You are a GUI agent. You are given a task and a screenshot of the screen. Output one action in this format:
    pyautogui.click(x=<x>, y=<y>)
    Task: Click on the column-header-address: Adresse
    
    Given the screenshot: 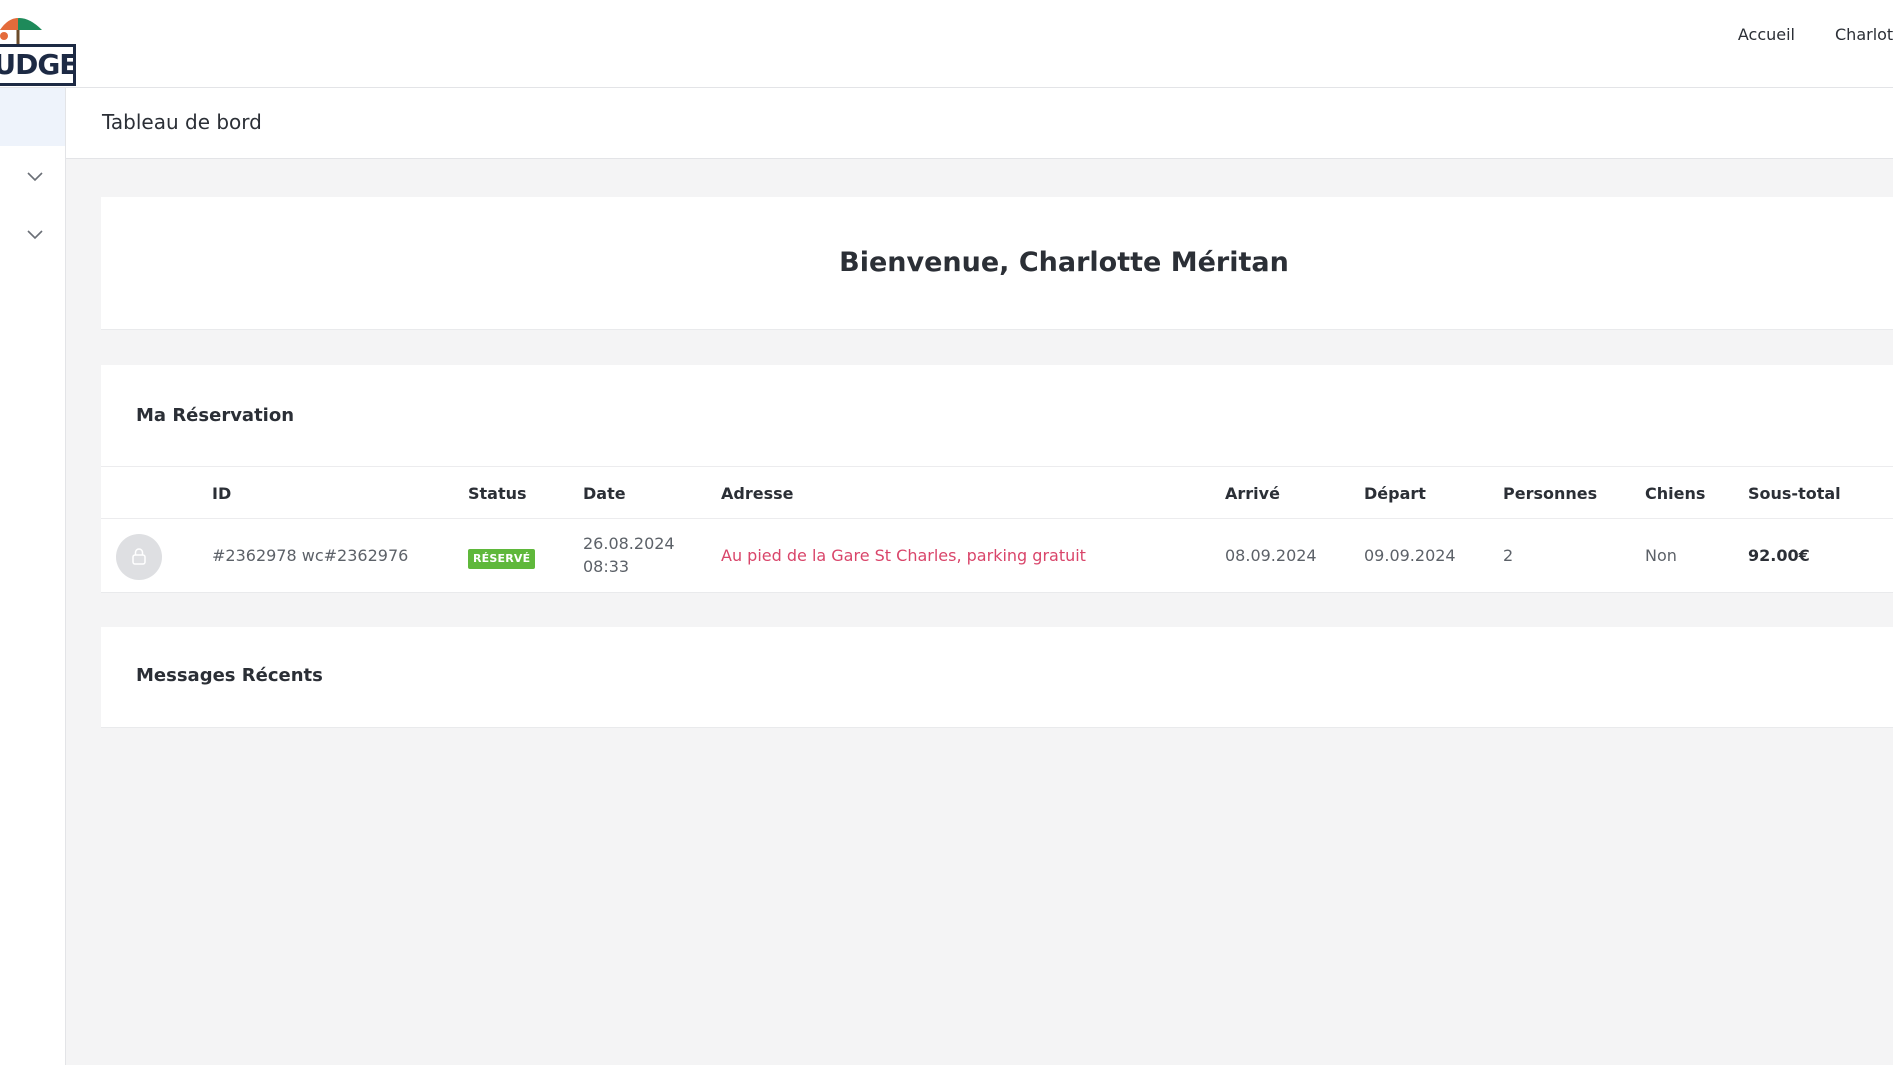 What is the action you would take?
    pyautogui.click(x=757, y=493)
    